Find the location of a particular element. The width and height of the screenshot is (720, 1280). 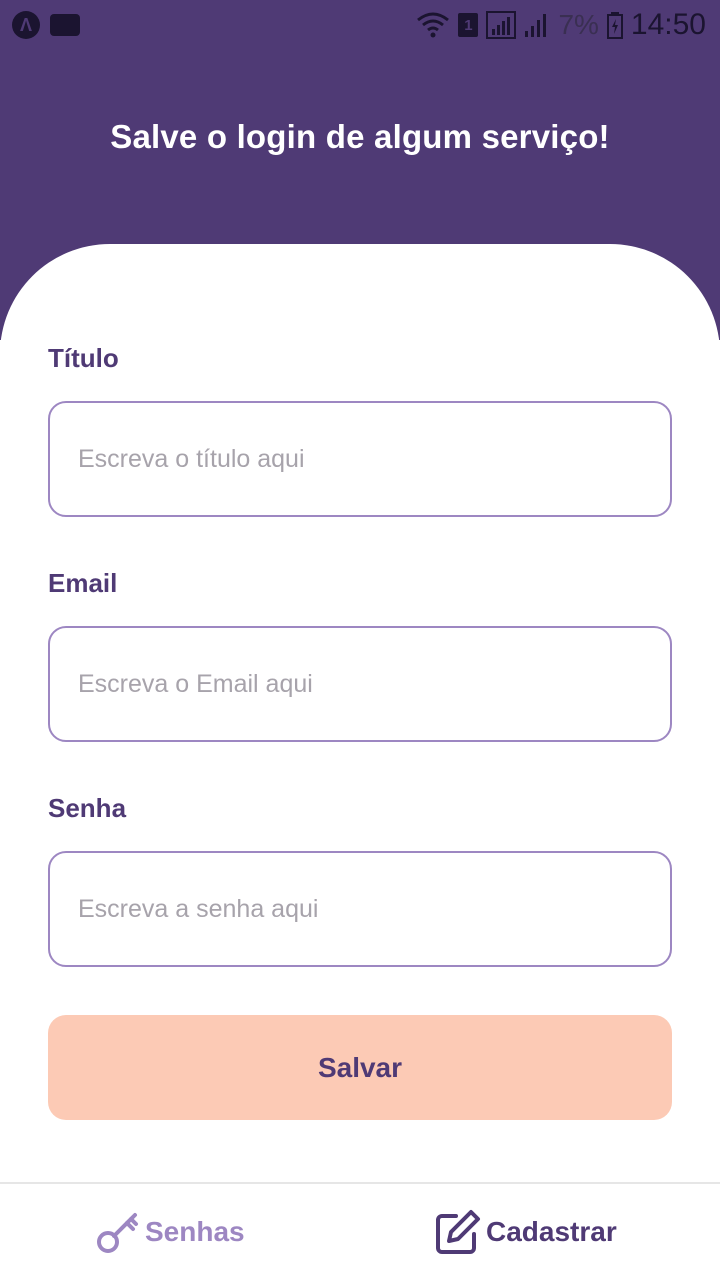

page-title: Salve o login de algum serviço! is located at coordinates (360, 136).